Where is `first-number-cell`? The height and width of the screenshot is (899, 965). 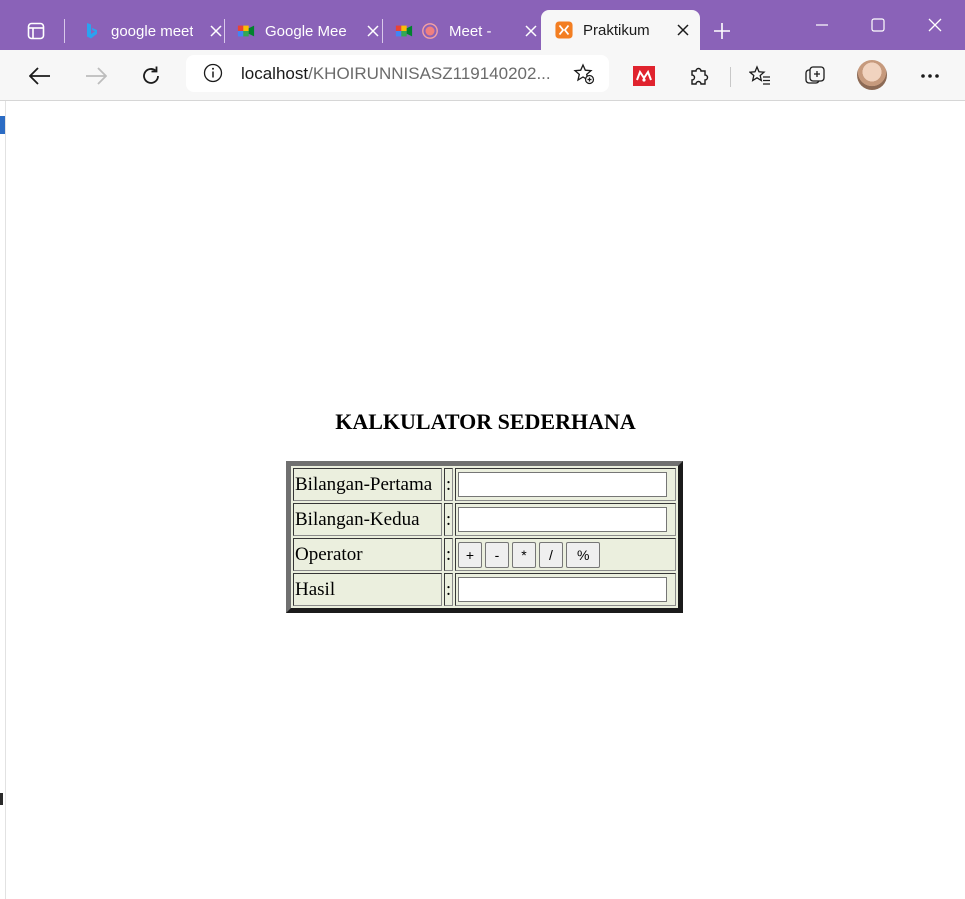 first-number-cell is located at coordinates (565, 484).